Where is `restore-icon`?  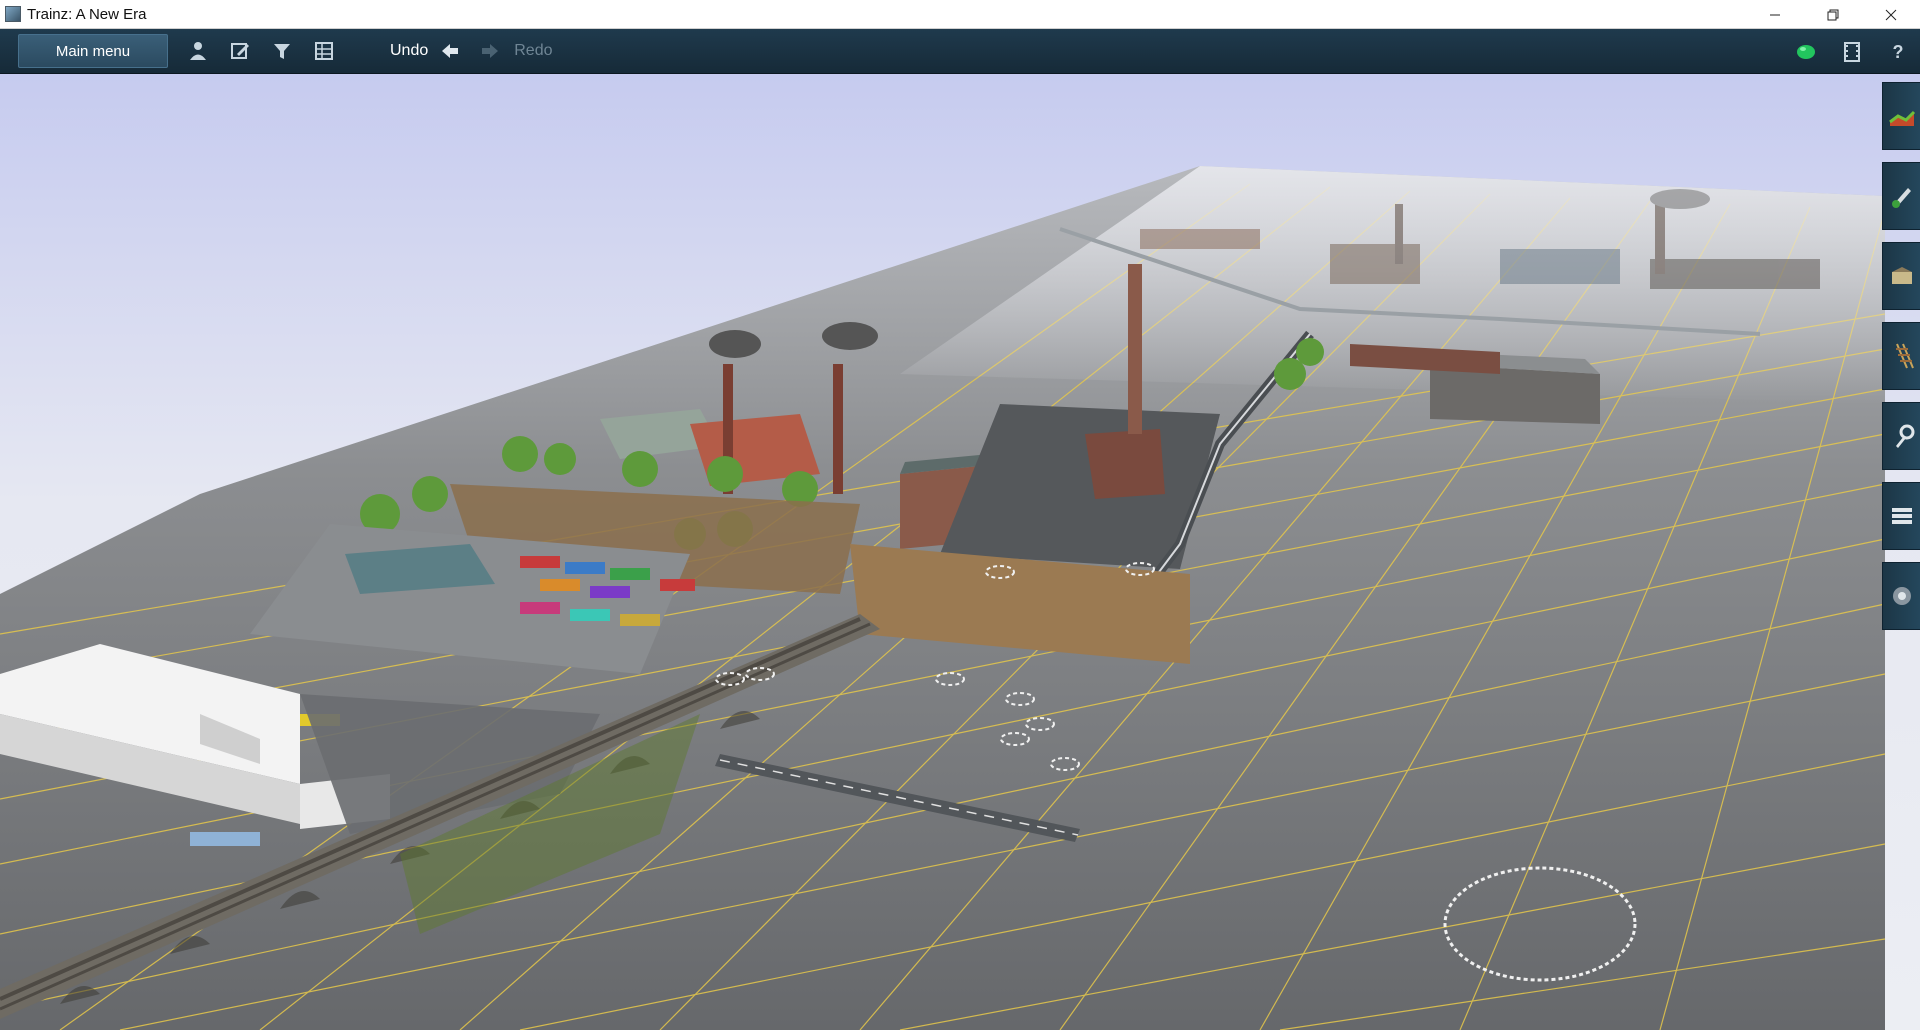
restore-icon is located at coordinates (1833, 14).